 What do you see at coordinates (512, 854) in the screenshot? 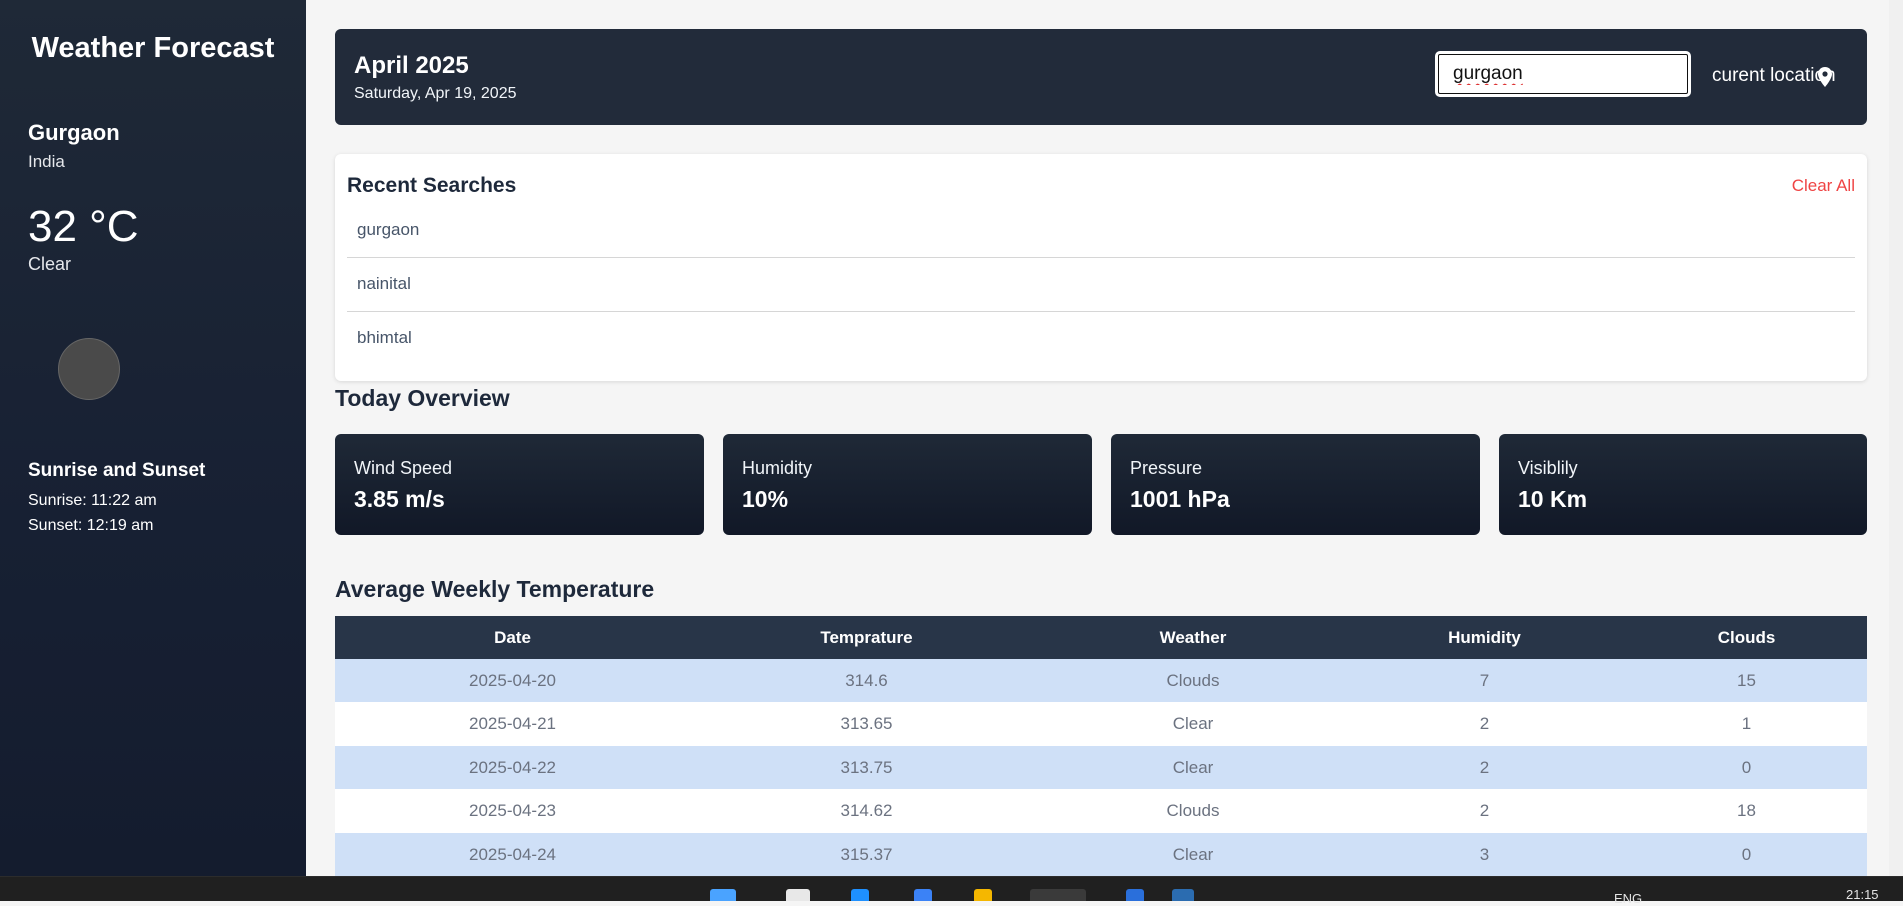
I see `cell-date: 2025-04-24` at bounding box center [512, 854].